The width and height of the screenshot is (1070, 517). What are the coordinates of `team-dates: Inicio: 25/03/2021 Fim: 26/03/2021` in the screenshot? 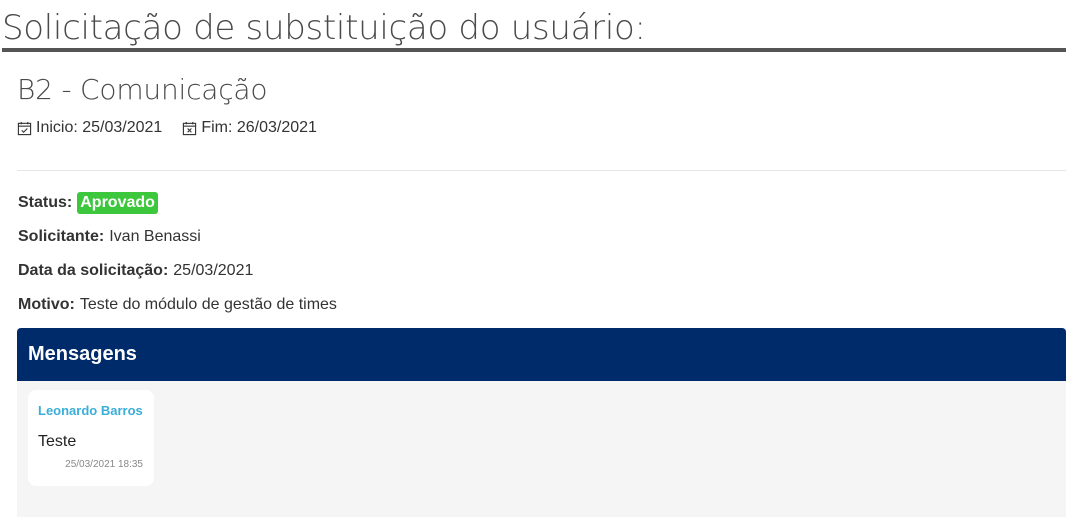 It's located at (167, 128).